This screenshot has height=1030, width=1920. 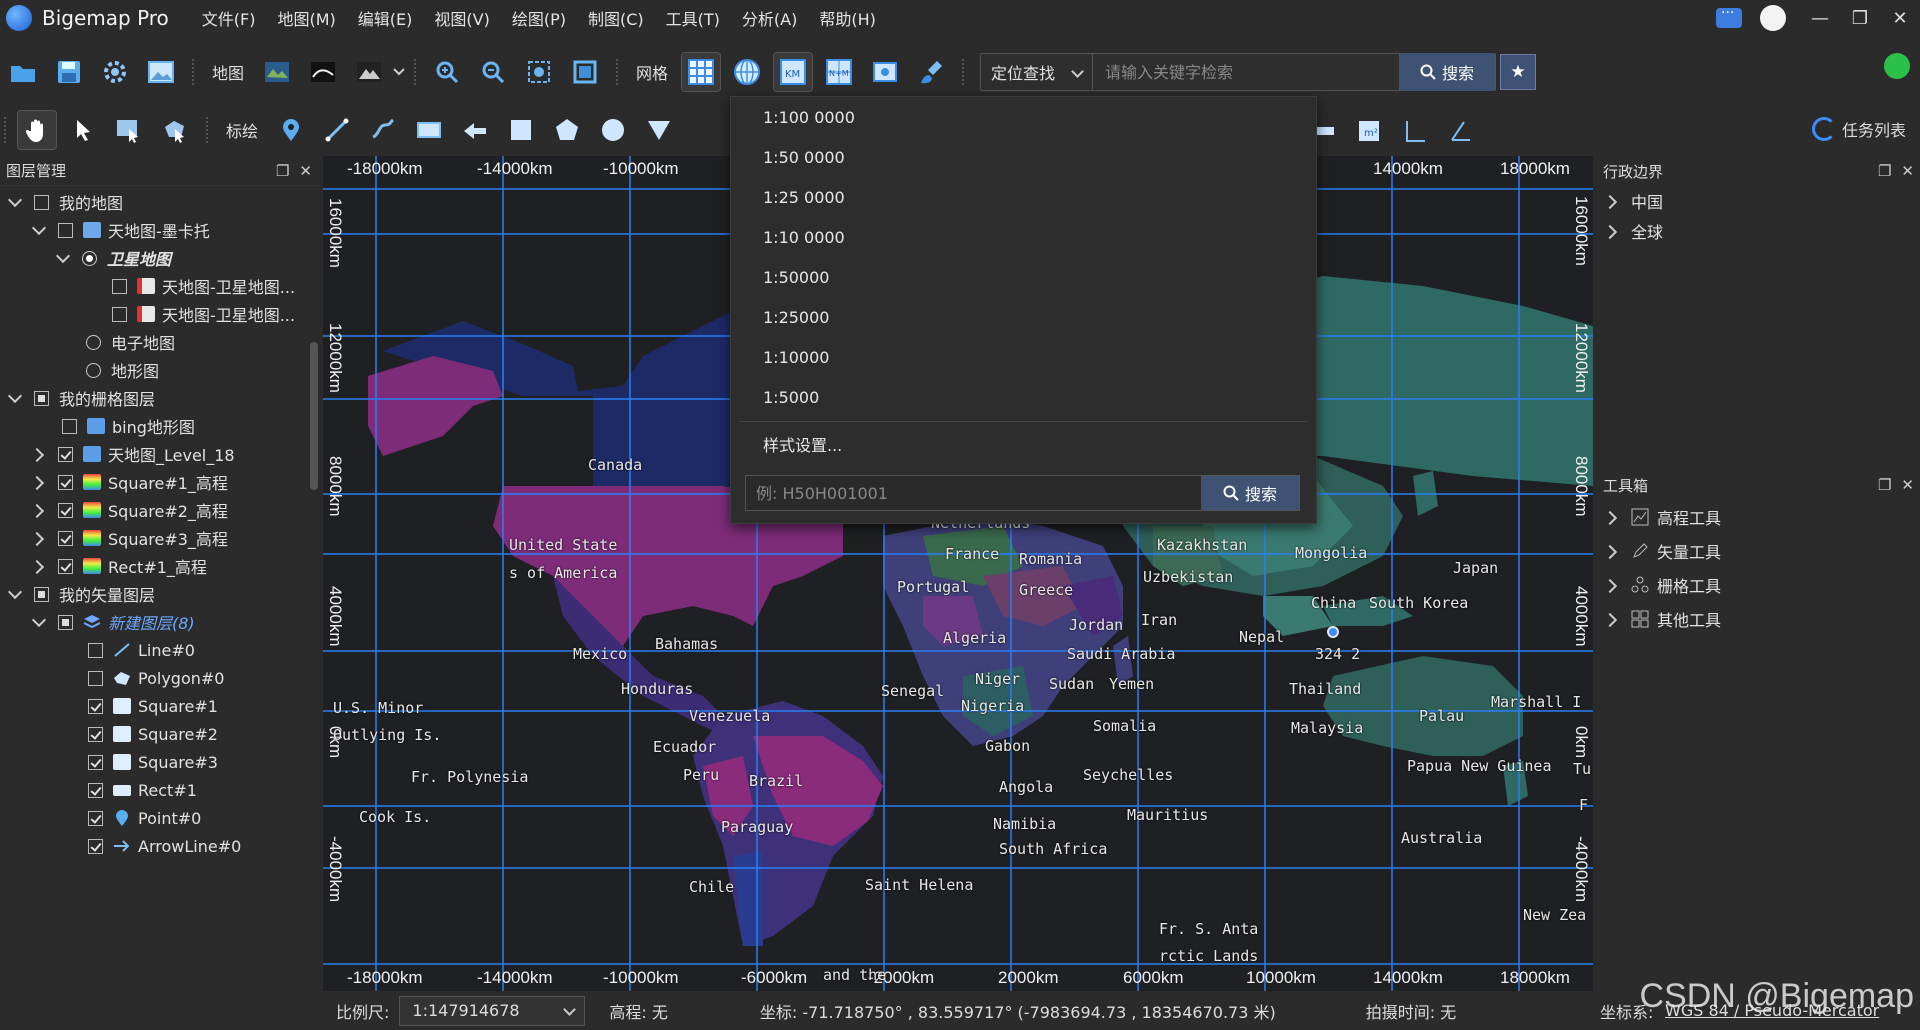 I want to click on menu-help: 帮助(H), so click(x=847, y=18).